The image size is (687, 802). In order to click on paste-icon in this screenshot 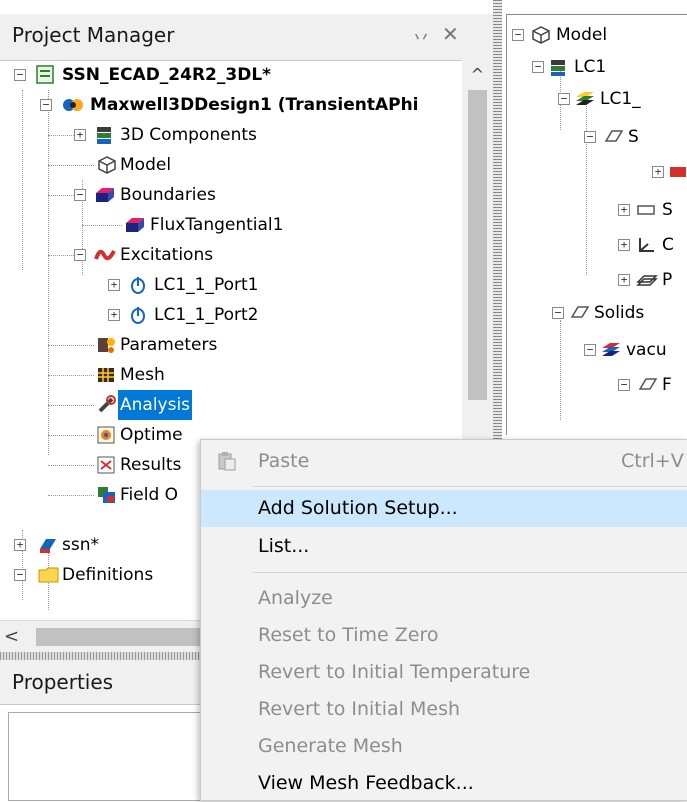, I will do `click(227, 461)`.